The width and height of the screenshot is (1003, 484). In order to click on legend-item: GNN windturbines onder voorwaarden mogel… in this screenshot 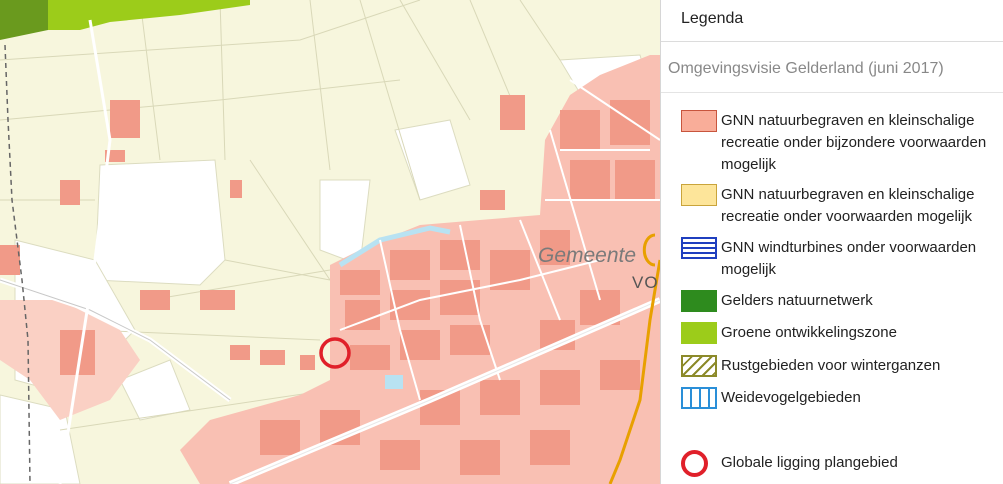, I will do `click(840, 259)`.